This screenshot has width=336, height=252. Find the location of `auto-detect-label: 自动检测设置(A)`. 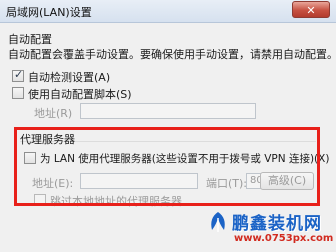

auto-detect-label: 自动检测设置(A) is located at coordinates (69, 77).